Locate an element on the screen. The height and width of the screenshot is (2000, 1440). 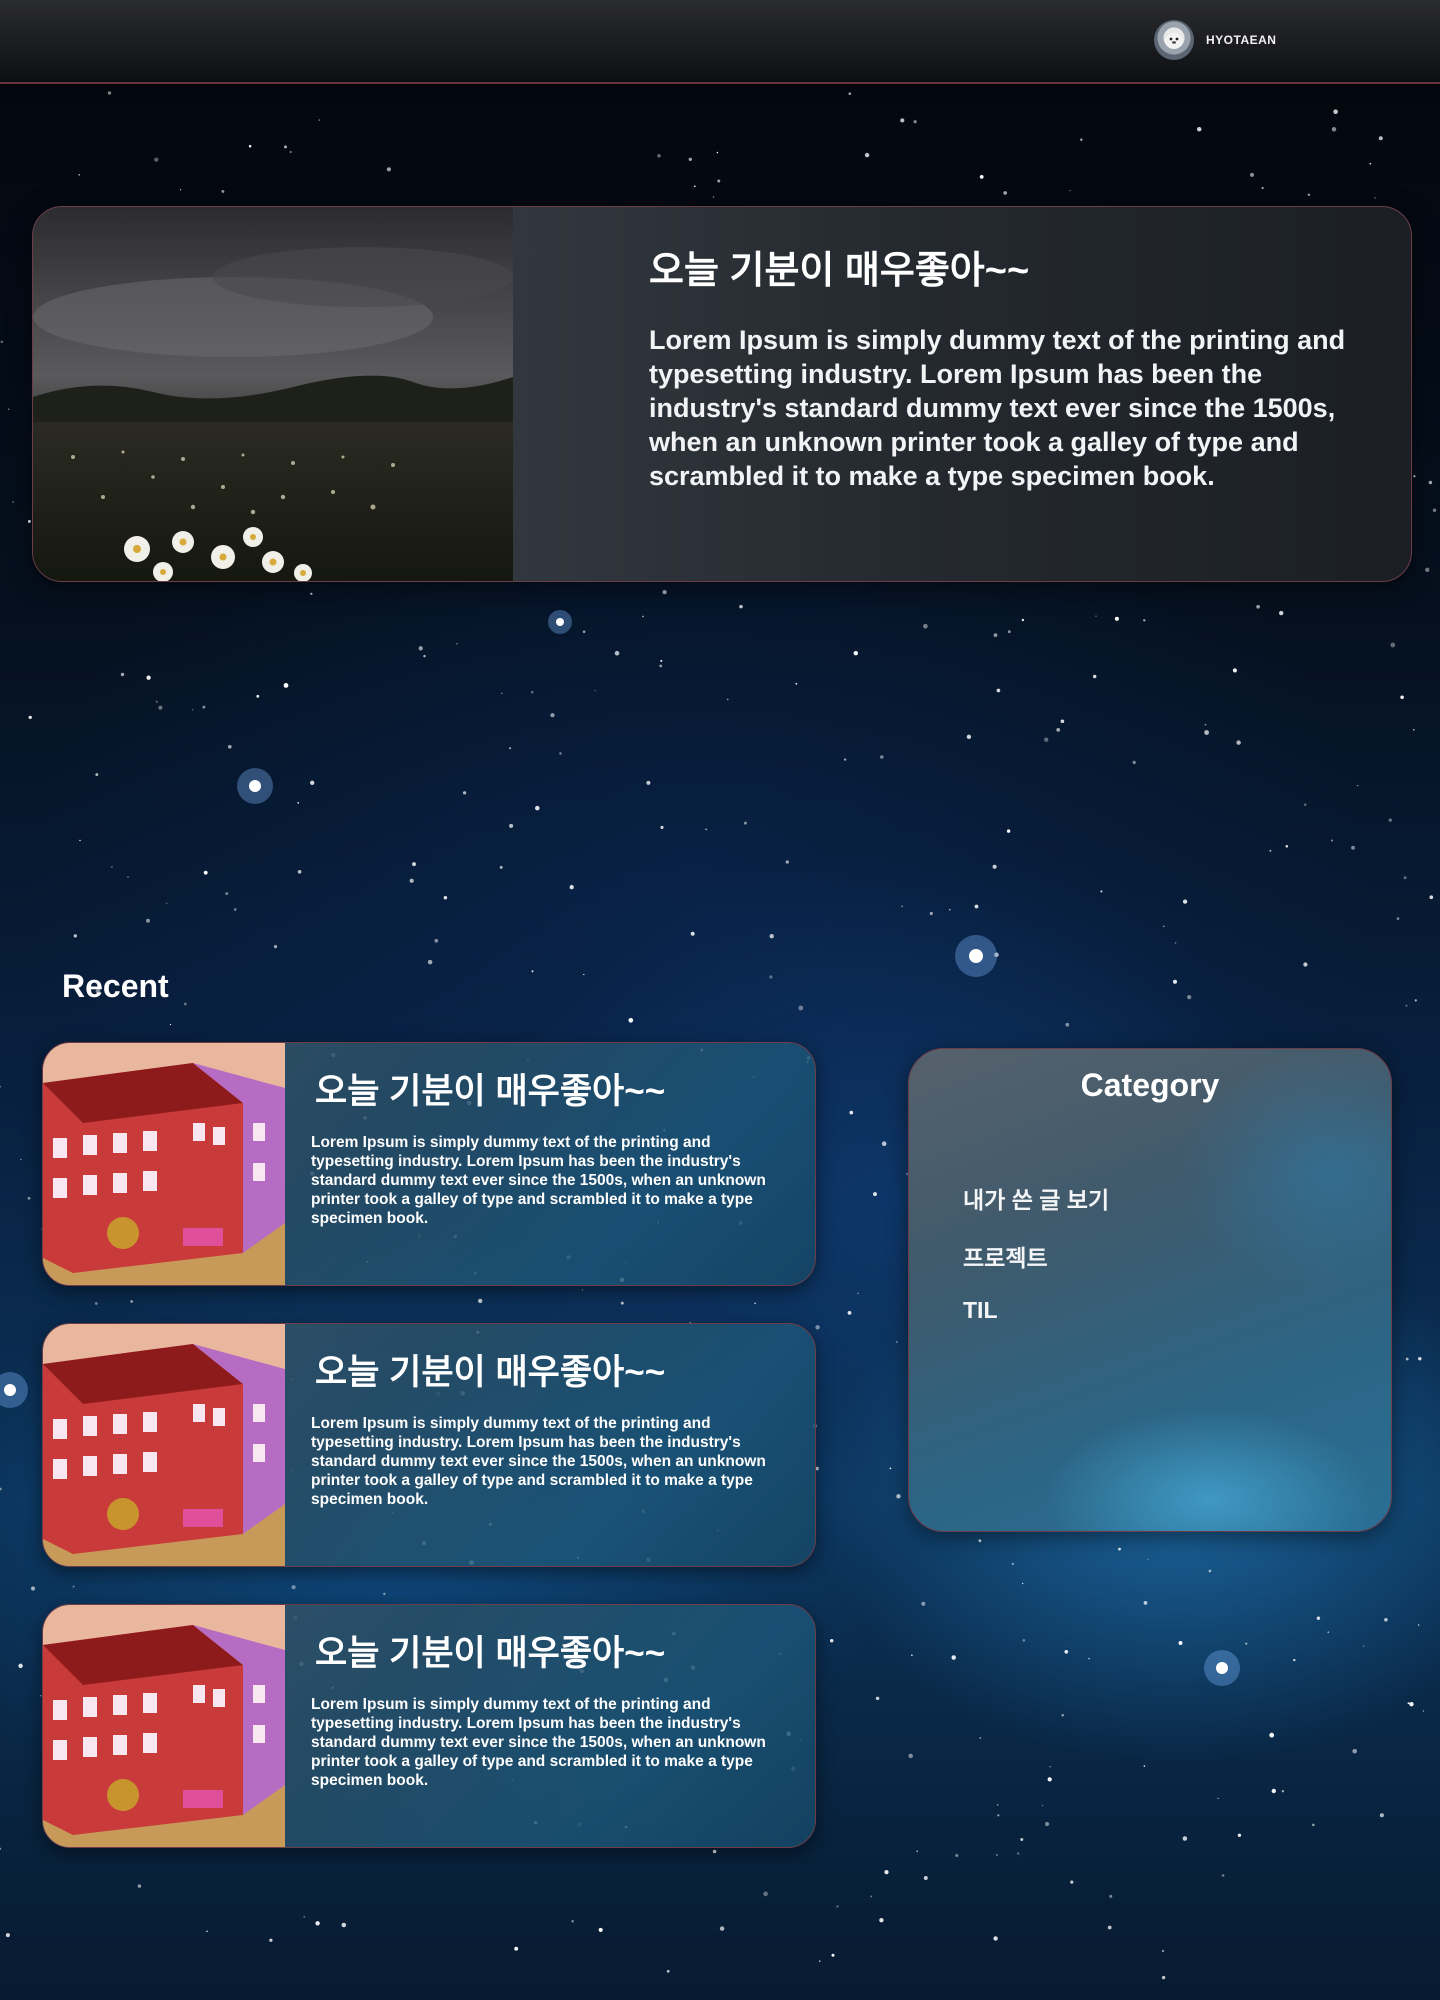
category-panel: Category 내가 쓴 글 보기 프로젝트 TIL is located at coordinates (1150, 1290).